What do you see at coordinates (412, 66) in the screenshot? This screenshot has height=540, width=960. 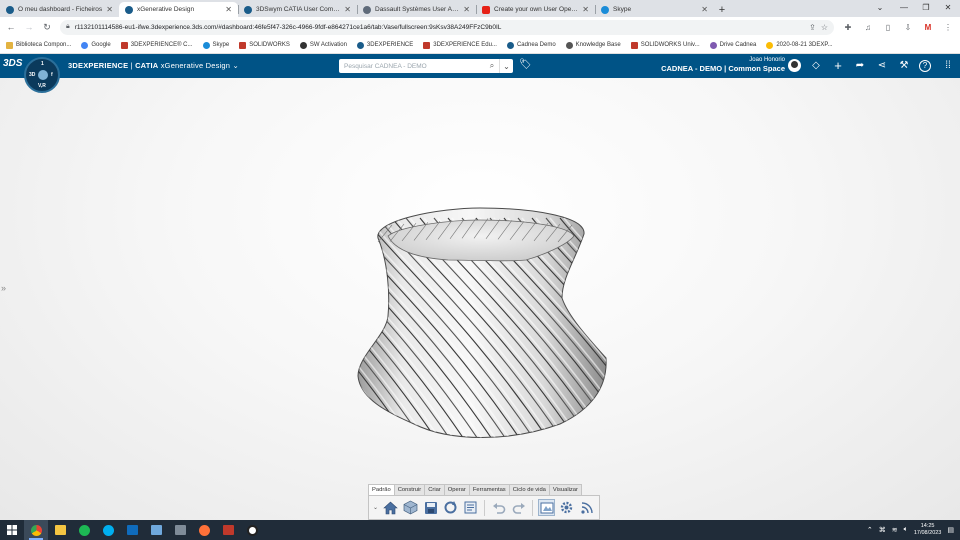 I see `search-input` at bounding box center [412, 66].